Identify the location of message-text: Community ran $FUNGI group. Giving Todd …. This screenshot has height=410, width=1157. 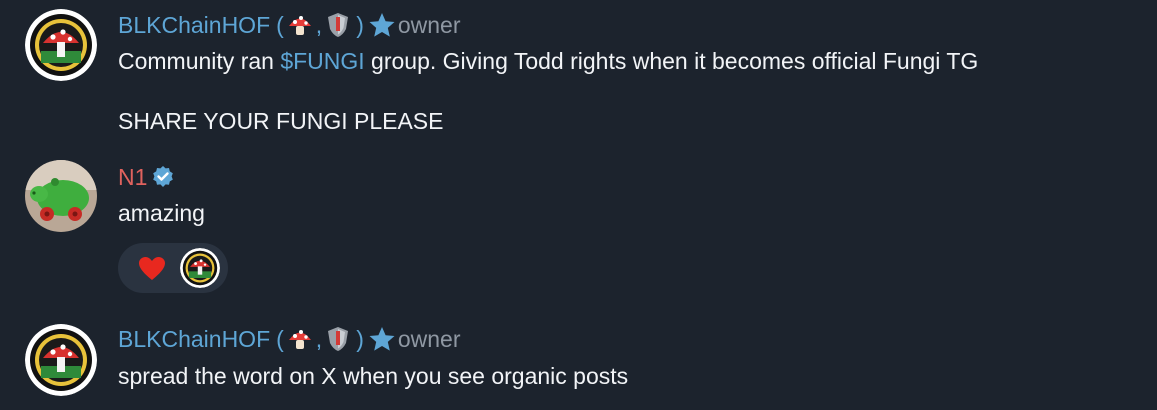
(548, 61).